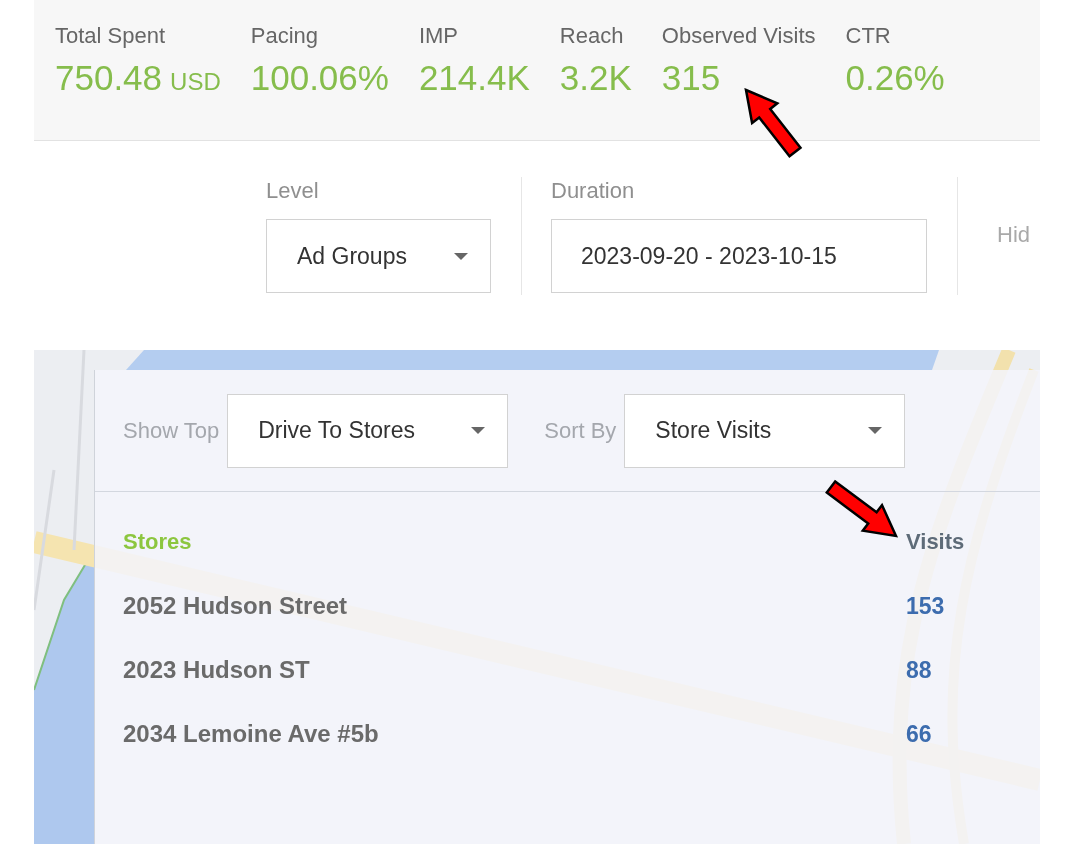 This screenshot has height=844, width=1080. What do you see at coordinates (593, 190) in the screenshot?
I see `filter-label: Duration` at bounding box center [593, 190].